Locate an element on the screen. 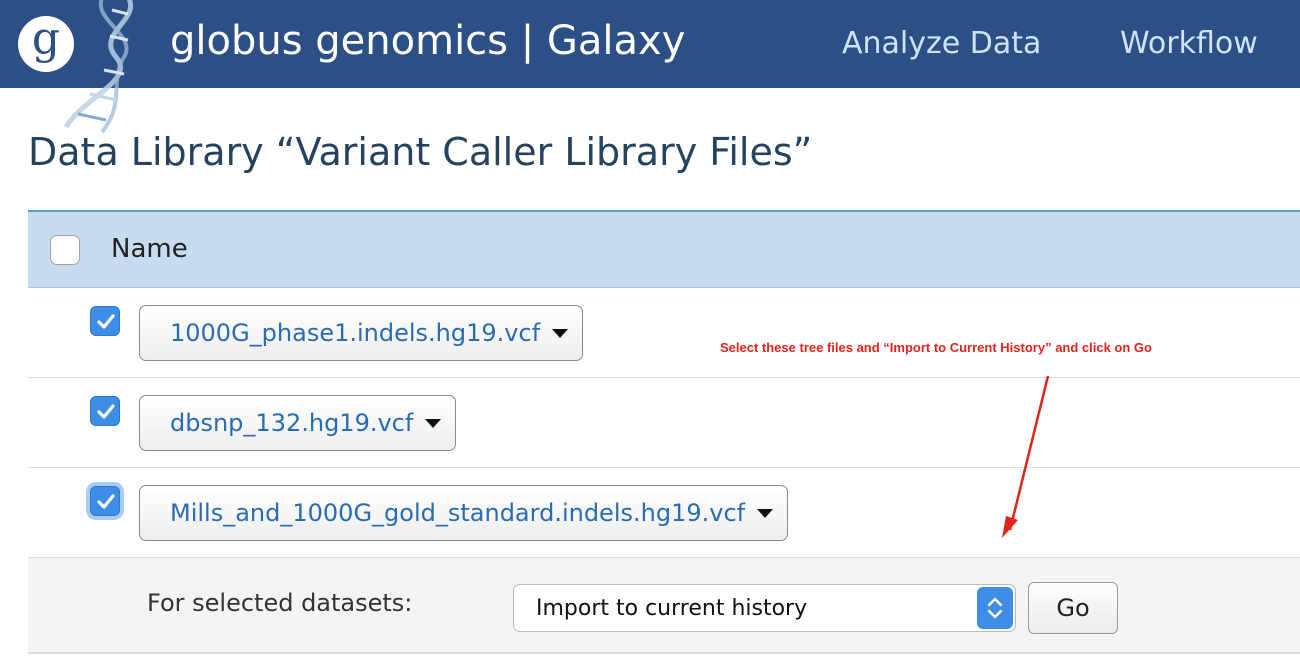 The width and height of the screenshot is (1300, 661). table-row: 1000G_phase1.indels.hg19.vcf is located at coordinates (664, 333).